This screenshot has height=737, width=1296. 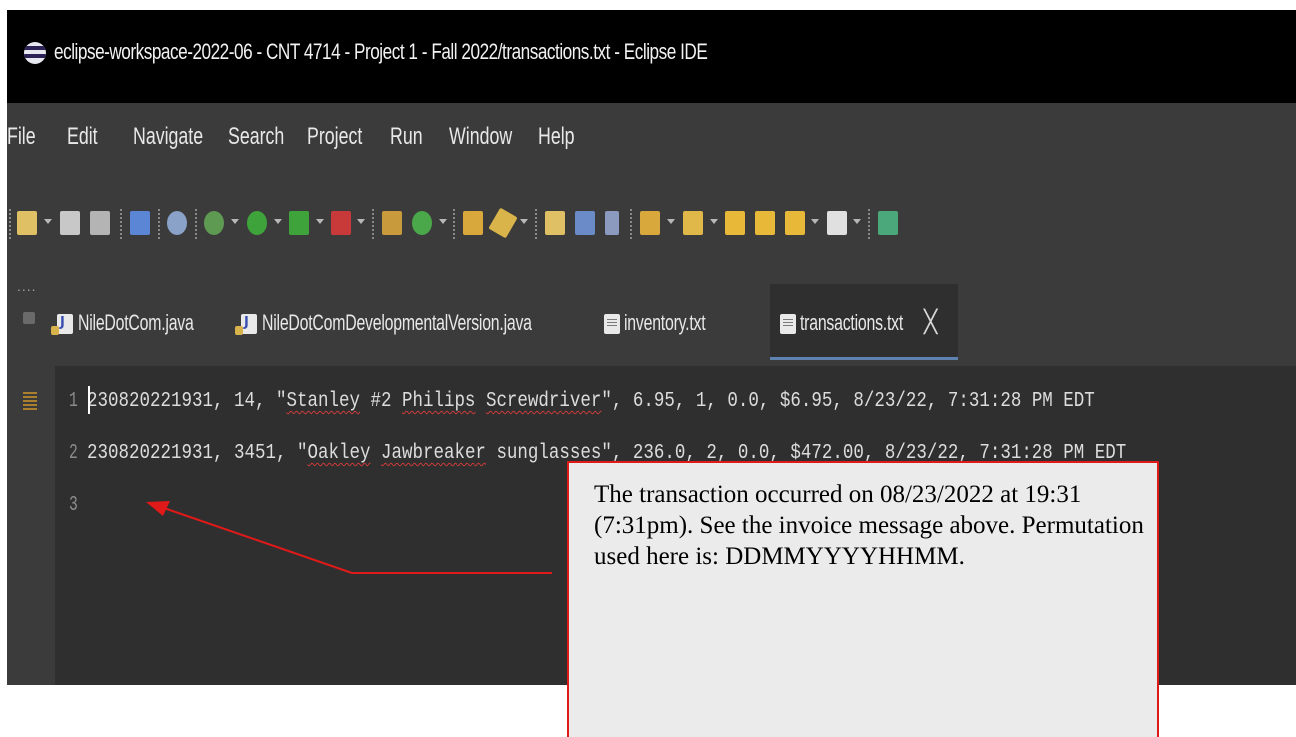 I want to click on highlight-icon, so click(x=503, y=223).